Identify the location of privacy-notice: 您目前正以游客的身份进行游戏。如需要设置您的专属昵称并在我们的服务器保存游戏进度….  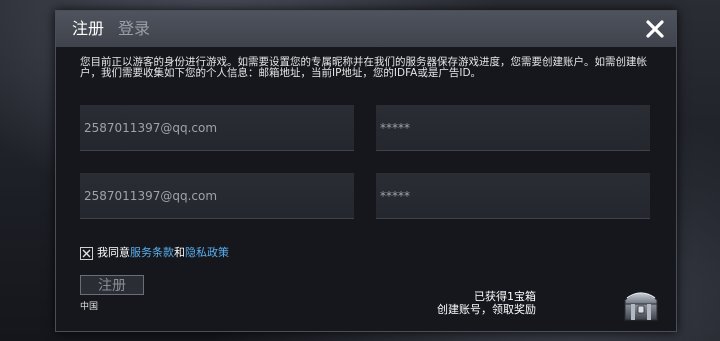
(363, 67).